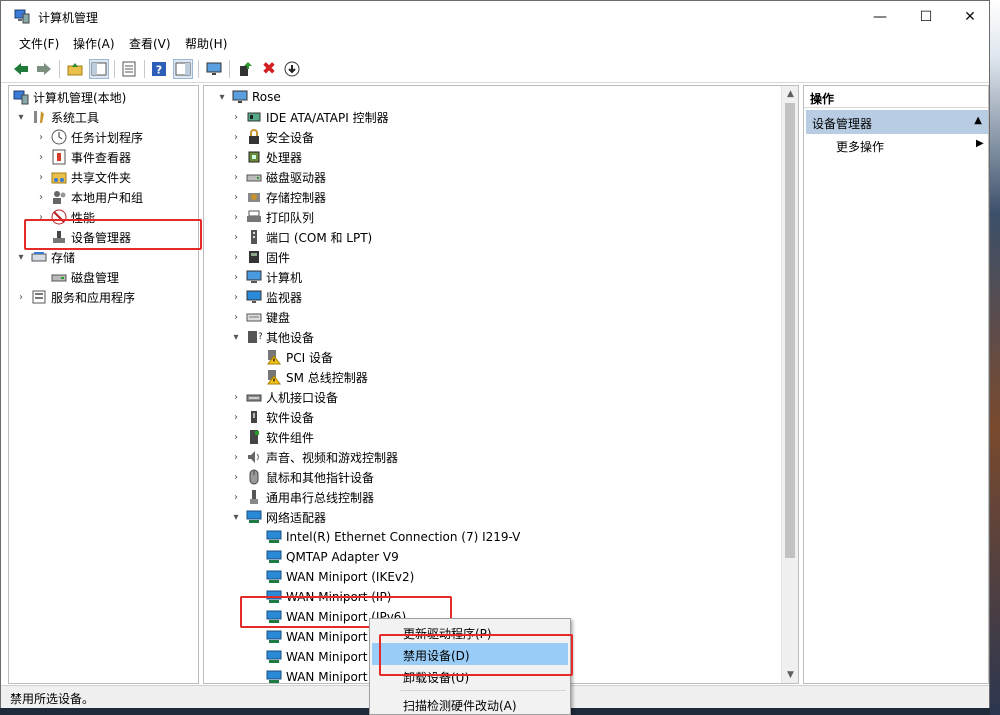 This screenshot has width=1000, height=715. Describe the element at coordinates (301, 237) in the screenshot. I see `device-tree-item: › 端口 (COM 和 LPT)` at that location.